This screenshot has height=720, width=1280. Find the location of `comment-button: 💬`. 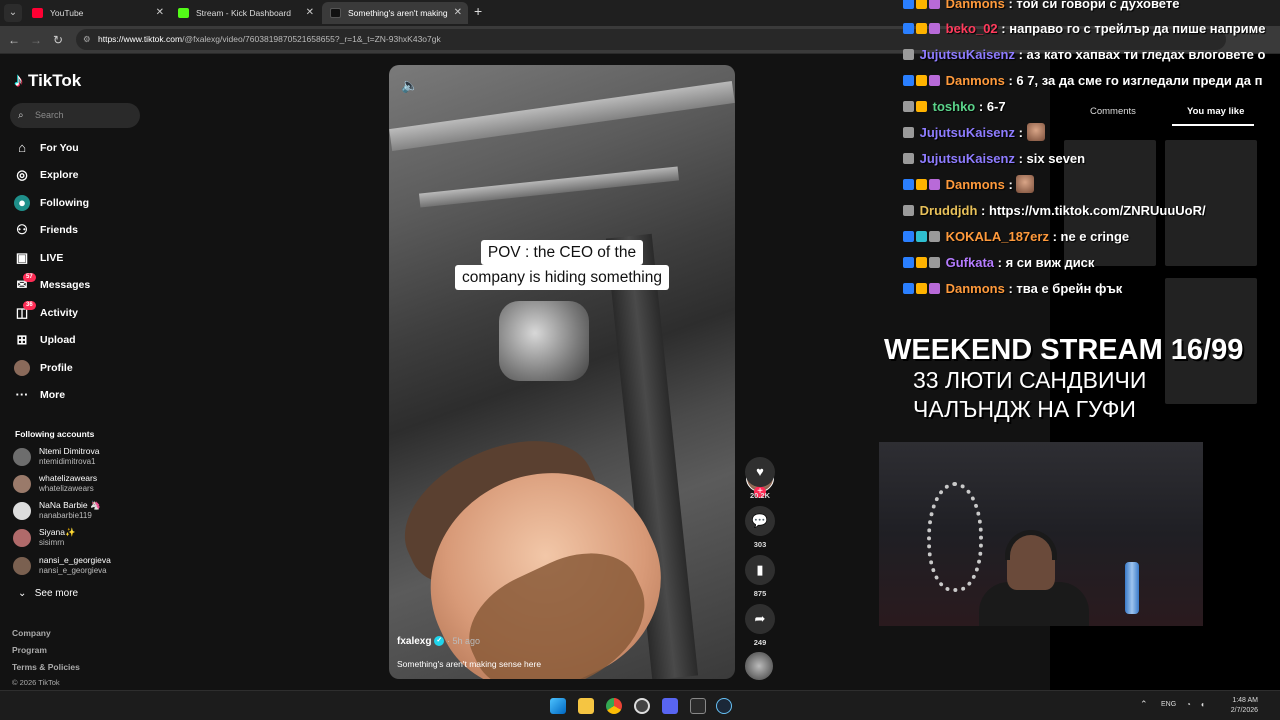

comment-button: 💬 is located at coordinates (760, 521).